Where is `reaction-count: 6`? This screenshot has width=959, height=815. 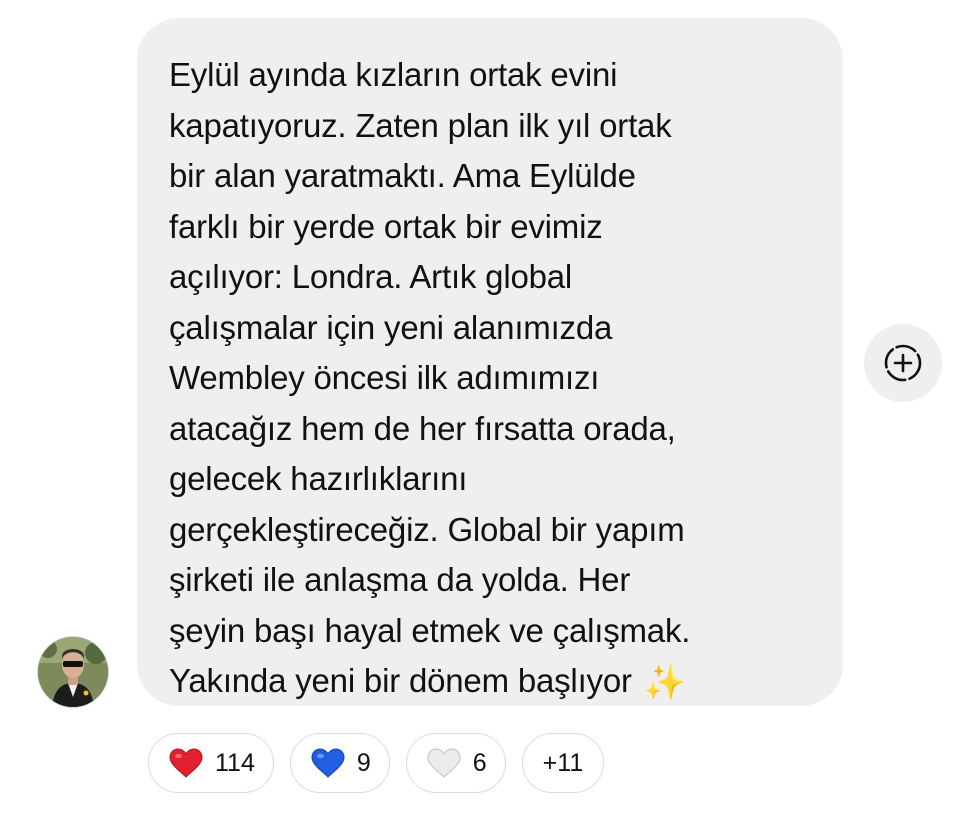 reaction-count: 6 is located at coordinates (479, 762).